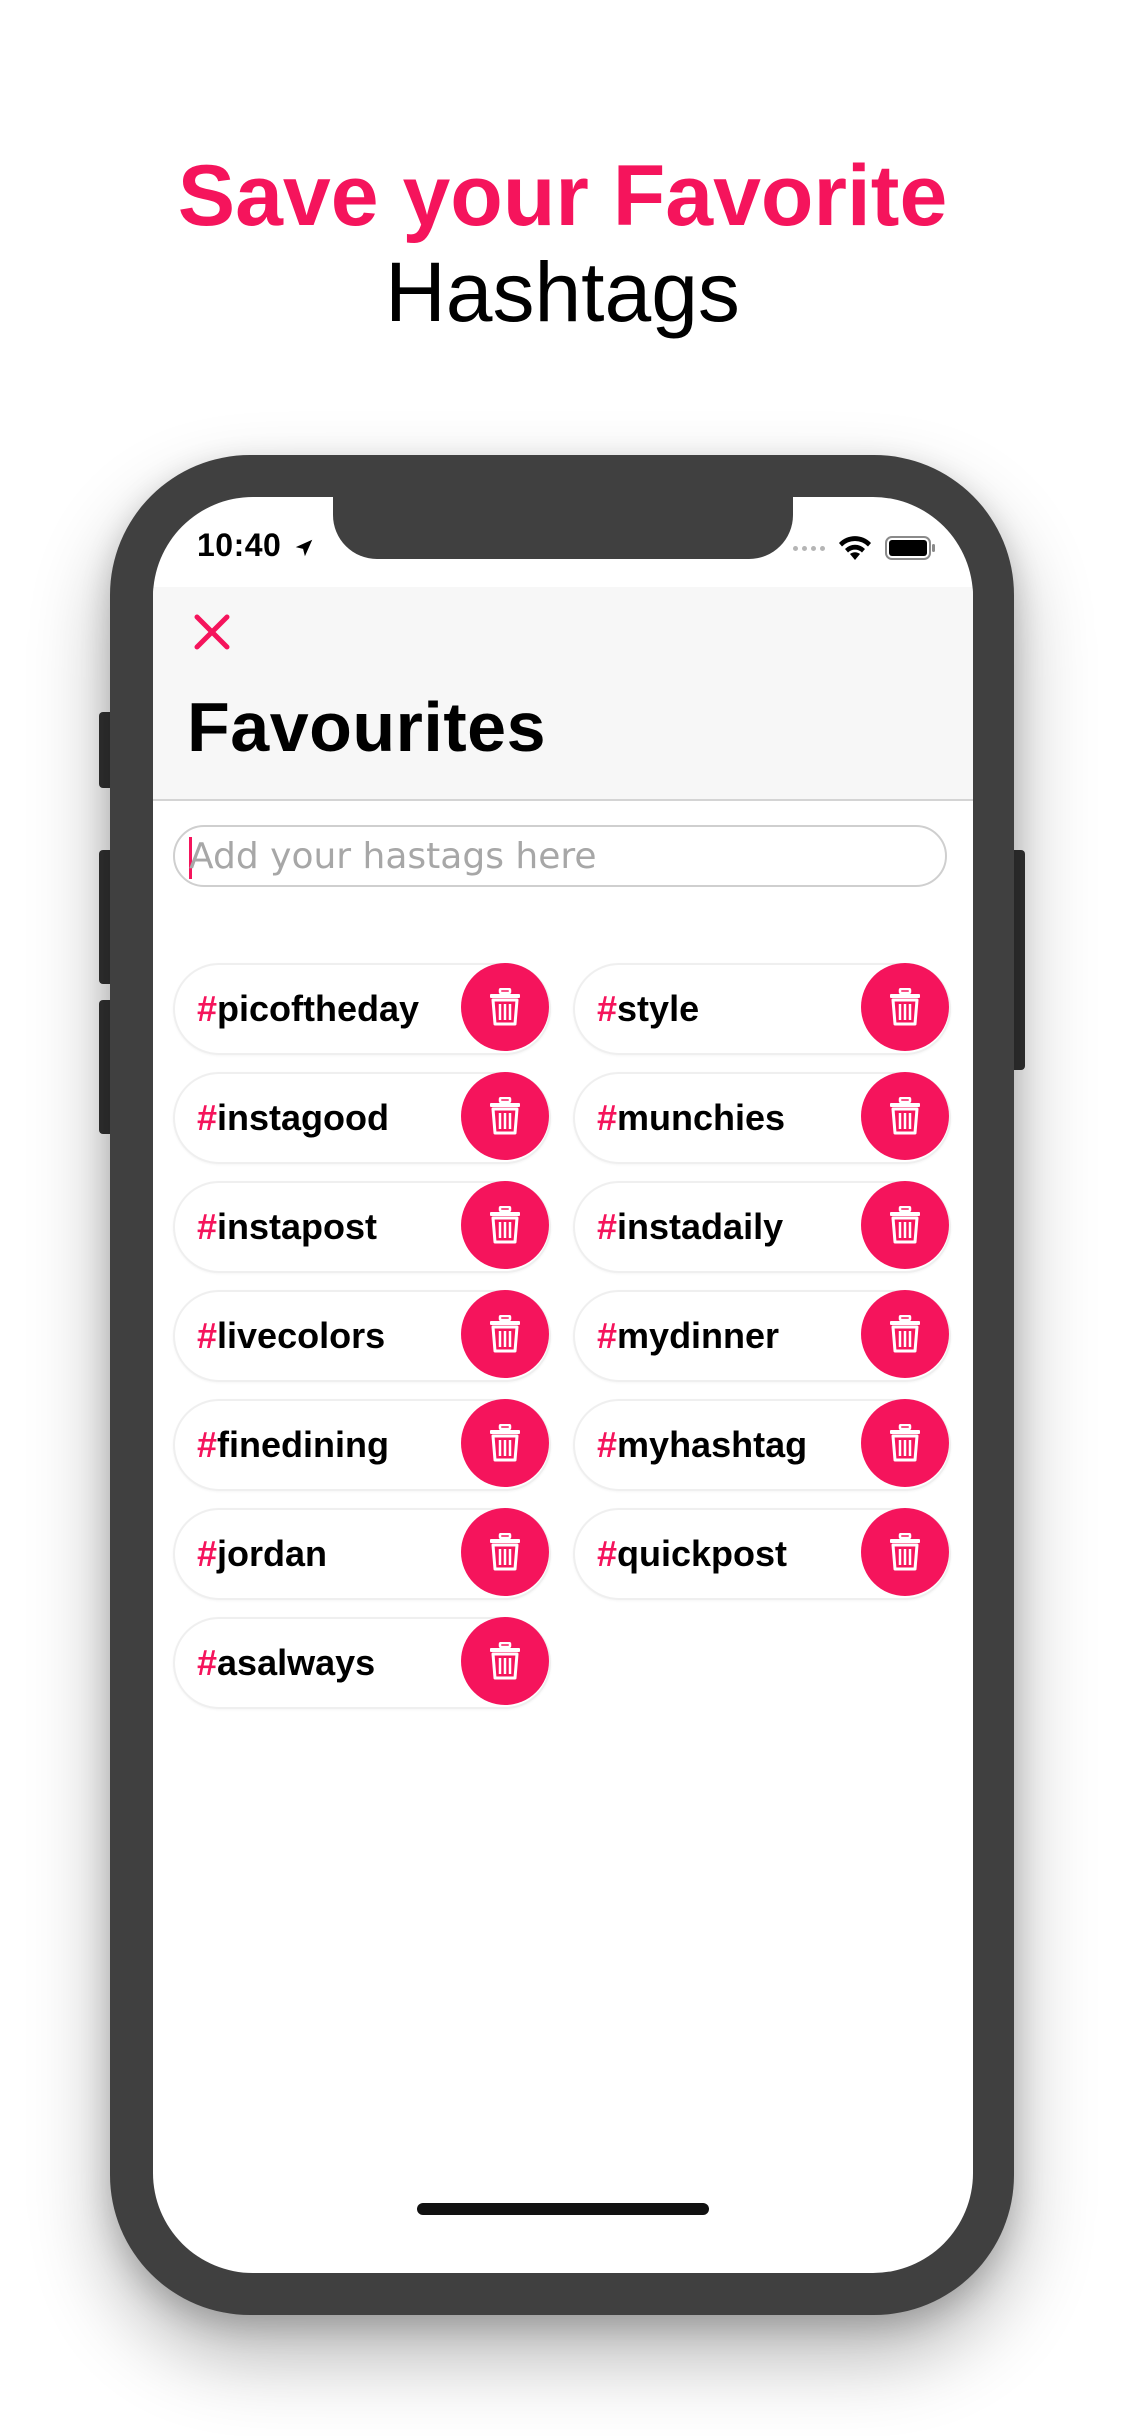 This screenshot has height=2436, width=1125. I want to click on hashtag-chip: #myhashtag, so click(762, 1445).